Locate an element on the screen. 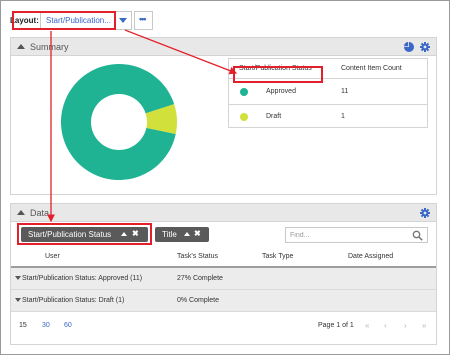 Image resolution: width=450 pixels, height=355 pixels. chip-label: Title is located at coordinates (169, 234).